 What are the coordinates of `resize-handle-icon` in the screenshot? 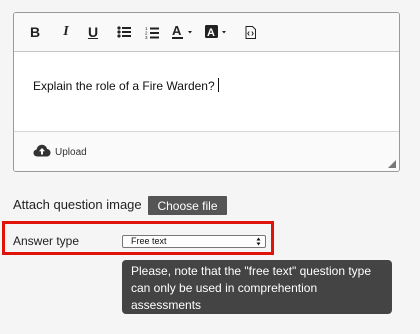 It's located at (392, 164).